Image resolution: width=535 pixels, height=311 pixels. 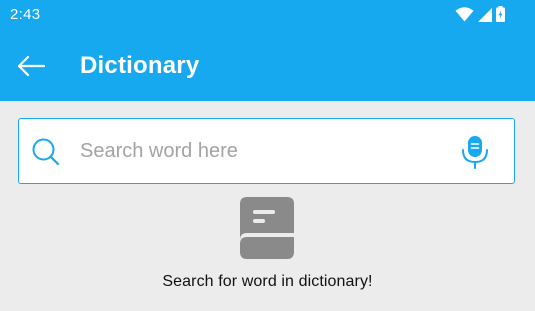 I want to click on status-icons, so click(x=480, y=14).